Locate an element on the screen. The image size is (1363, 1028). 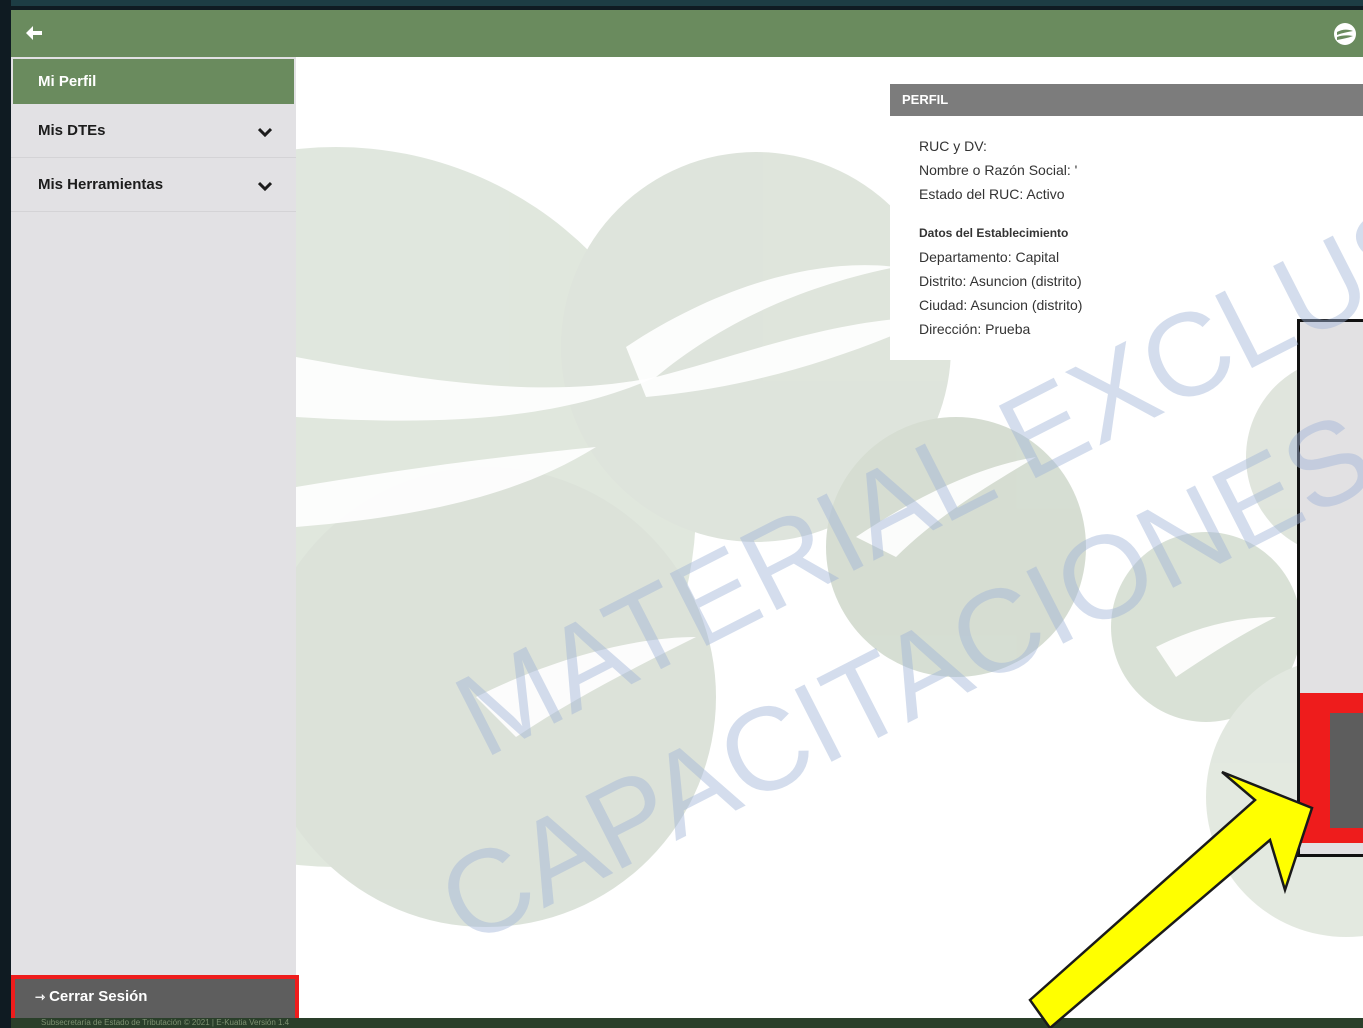
logout-label: Cerrar Sesión is located at coordinates (98, 996).